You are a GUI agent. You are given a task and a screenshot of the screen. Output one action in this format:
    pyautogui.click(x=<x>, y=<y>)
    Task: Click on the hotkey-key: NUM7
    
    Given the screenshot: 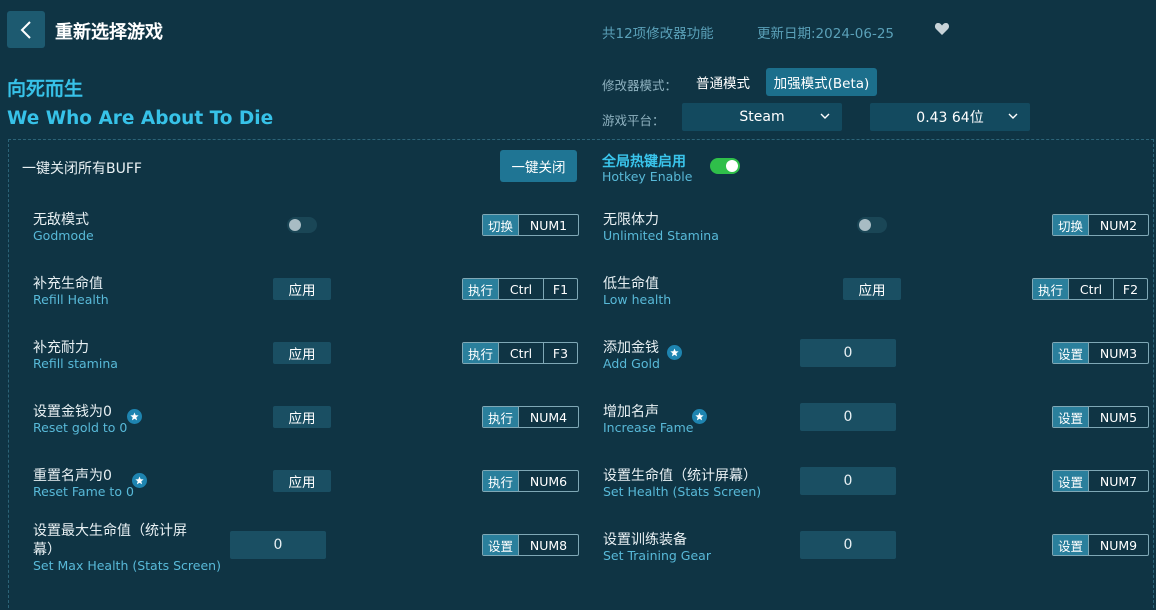 What is the action you would take?
    pyautogui.click(x=1118, y=481)
    